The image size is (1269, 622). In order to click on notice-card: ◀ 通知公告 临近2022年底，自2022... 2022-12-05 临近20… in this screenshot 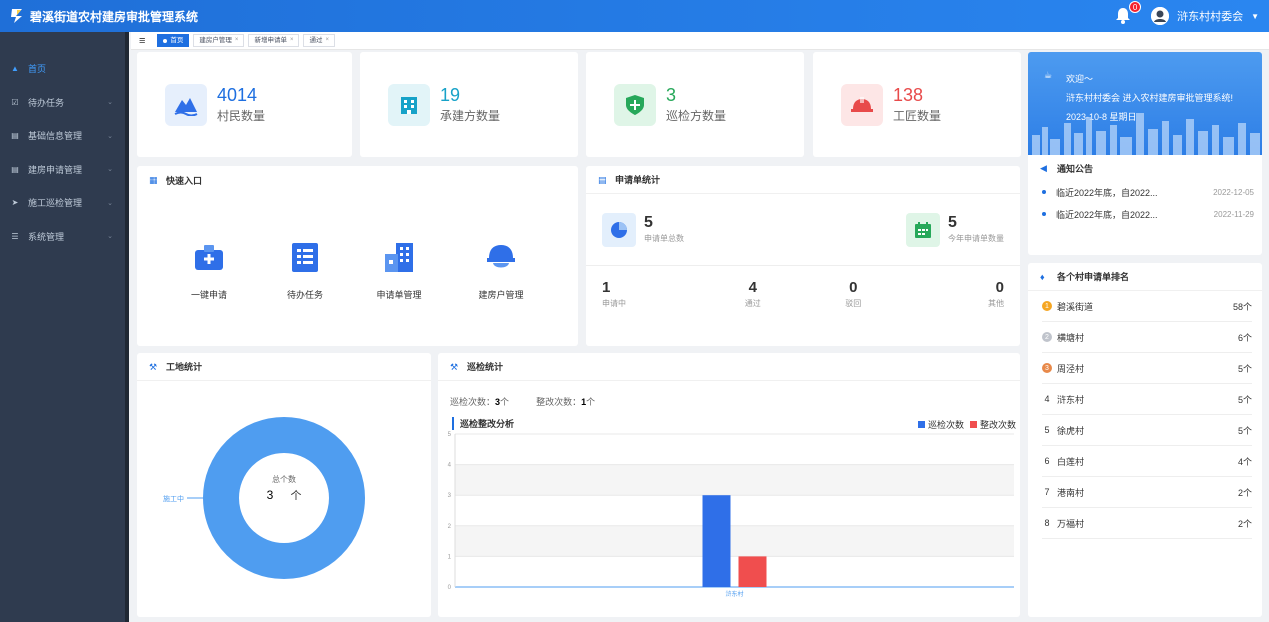, I will do `click(1145, 205)`.